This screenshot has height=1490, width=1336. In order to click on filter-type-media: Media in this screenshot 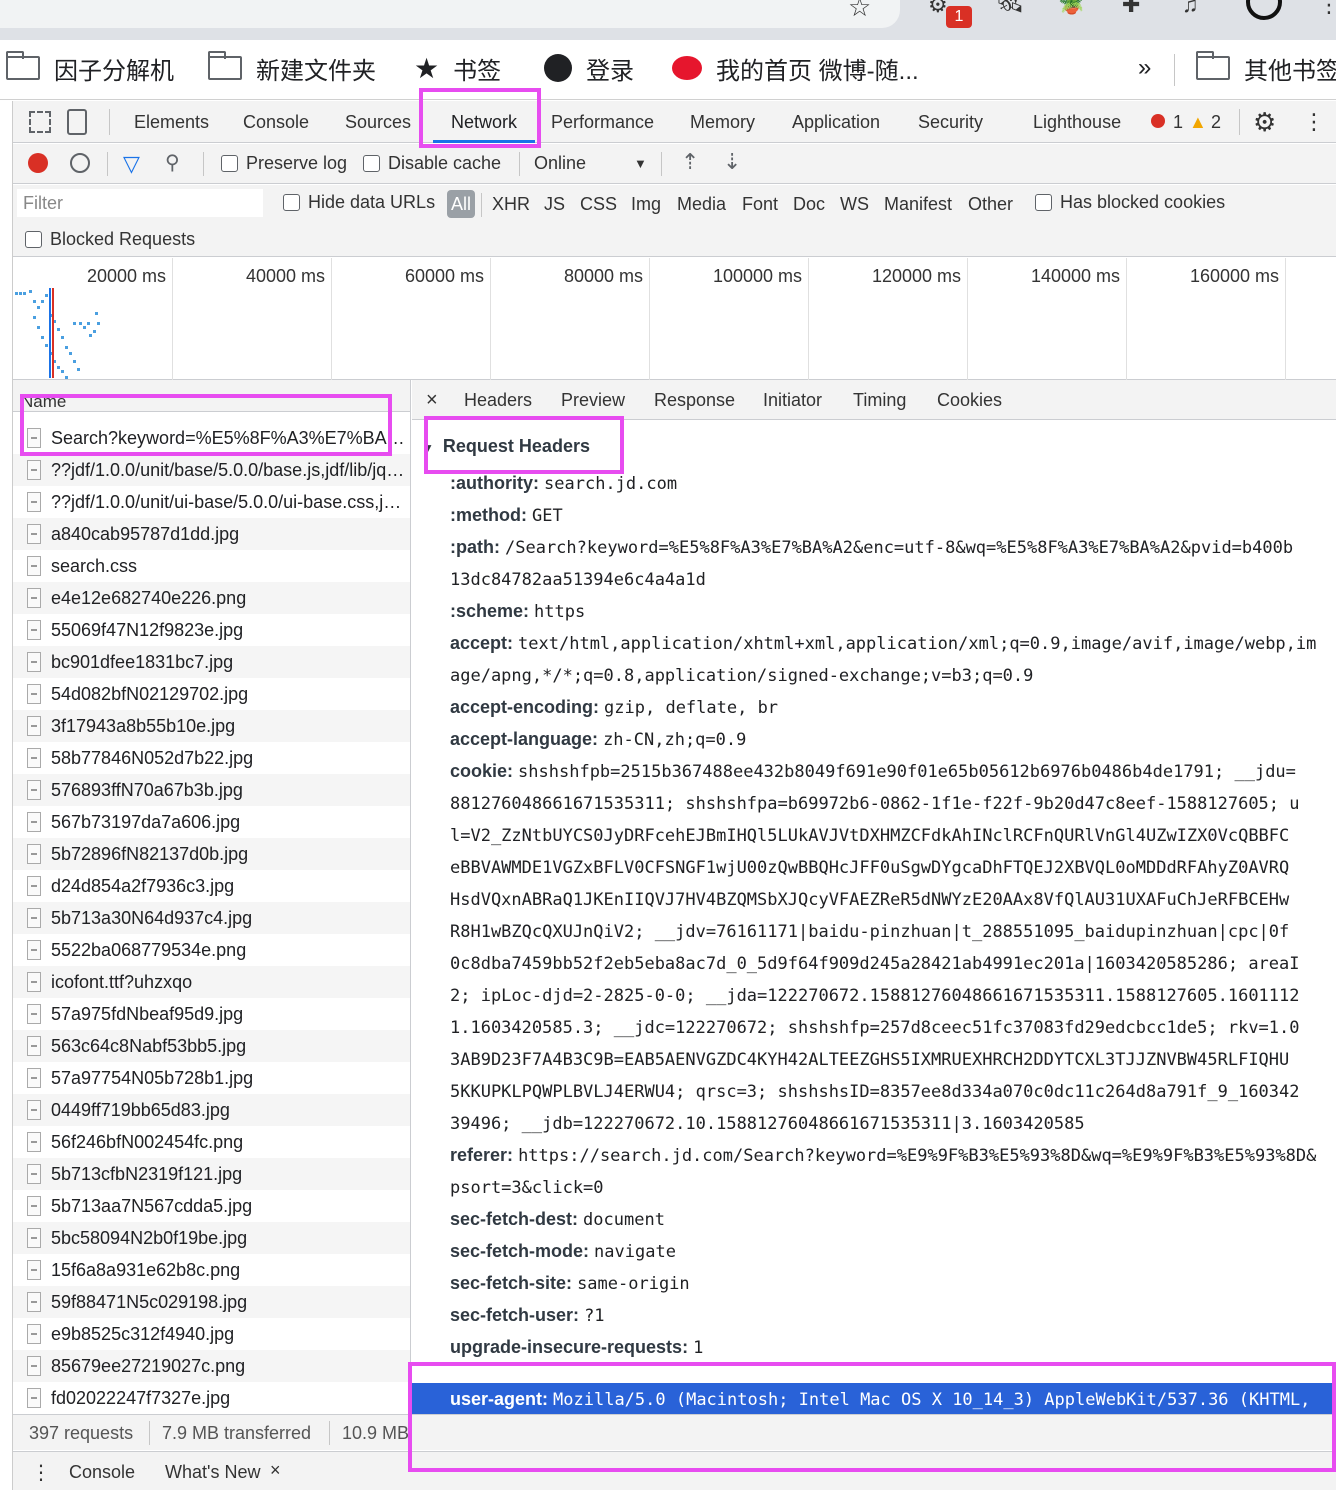, I will do `click(701, 204)`.